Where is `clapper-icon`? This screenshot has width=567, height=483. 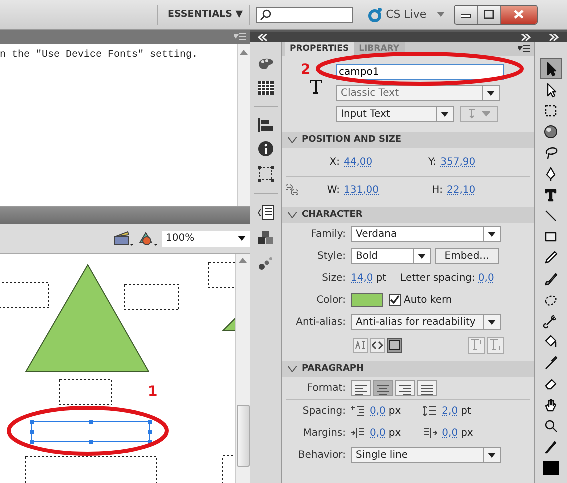 clapper-icon is located at coordinates (124, 238).